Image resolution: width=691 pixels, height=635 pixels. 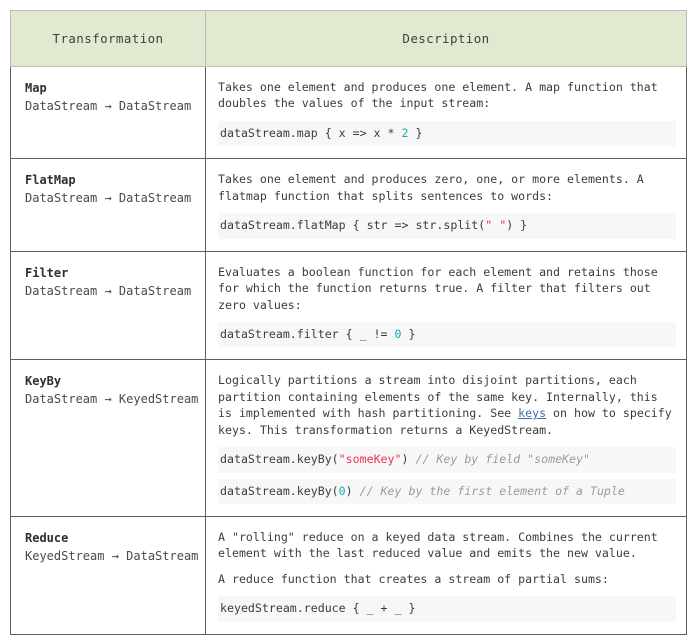 I want to click on transformation-name-cell: Reduce KeyedStream → DataStream, so click(x=108, y=575).